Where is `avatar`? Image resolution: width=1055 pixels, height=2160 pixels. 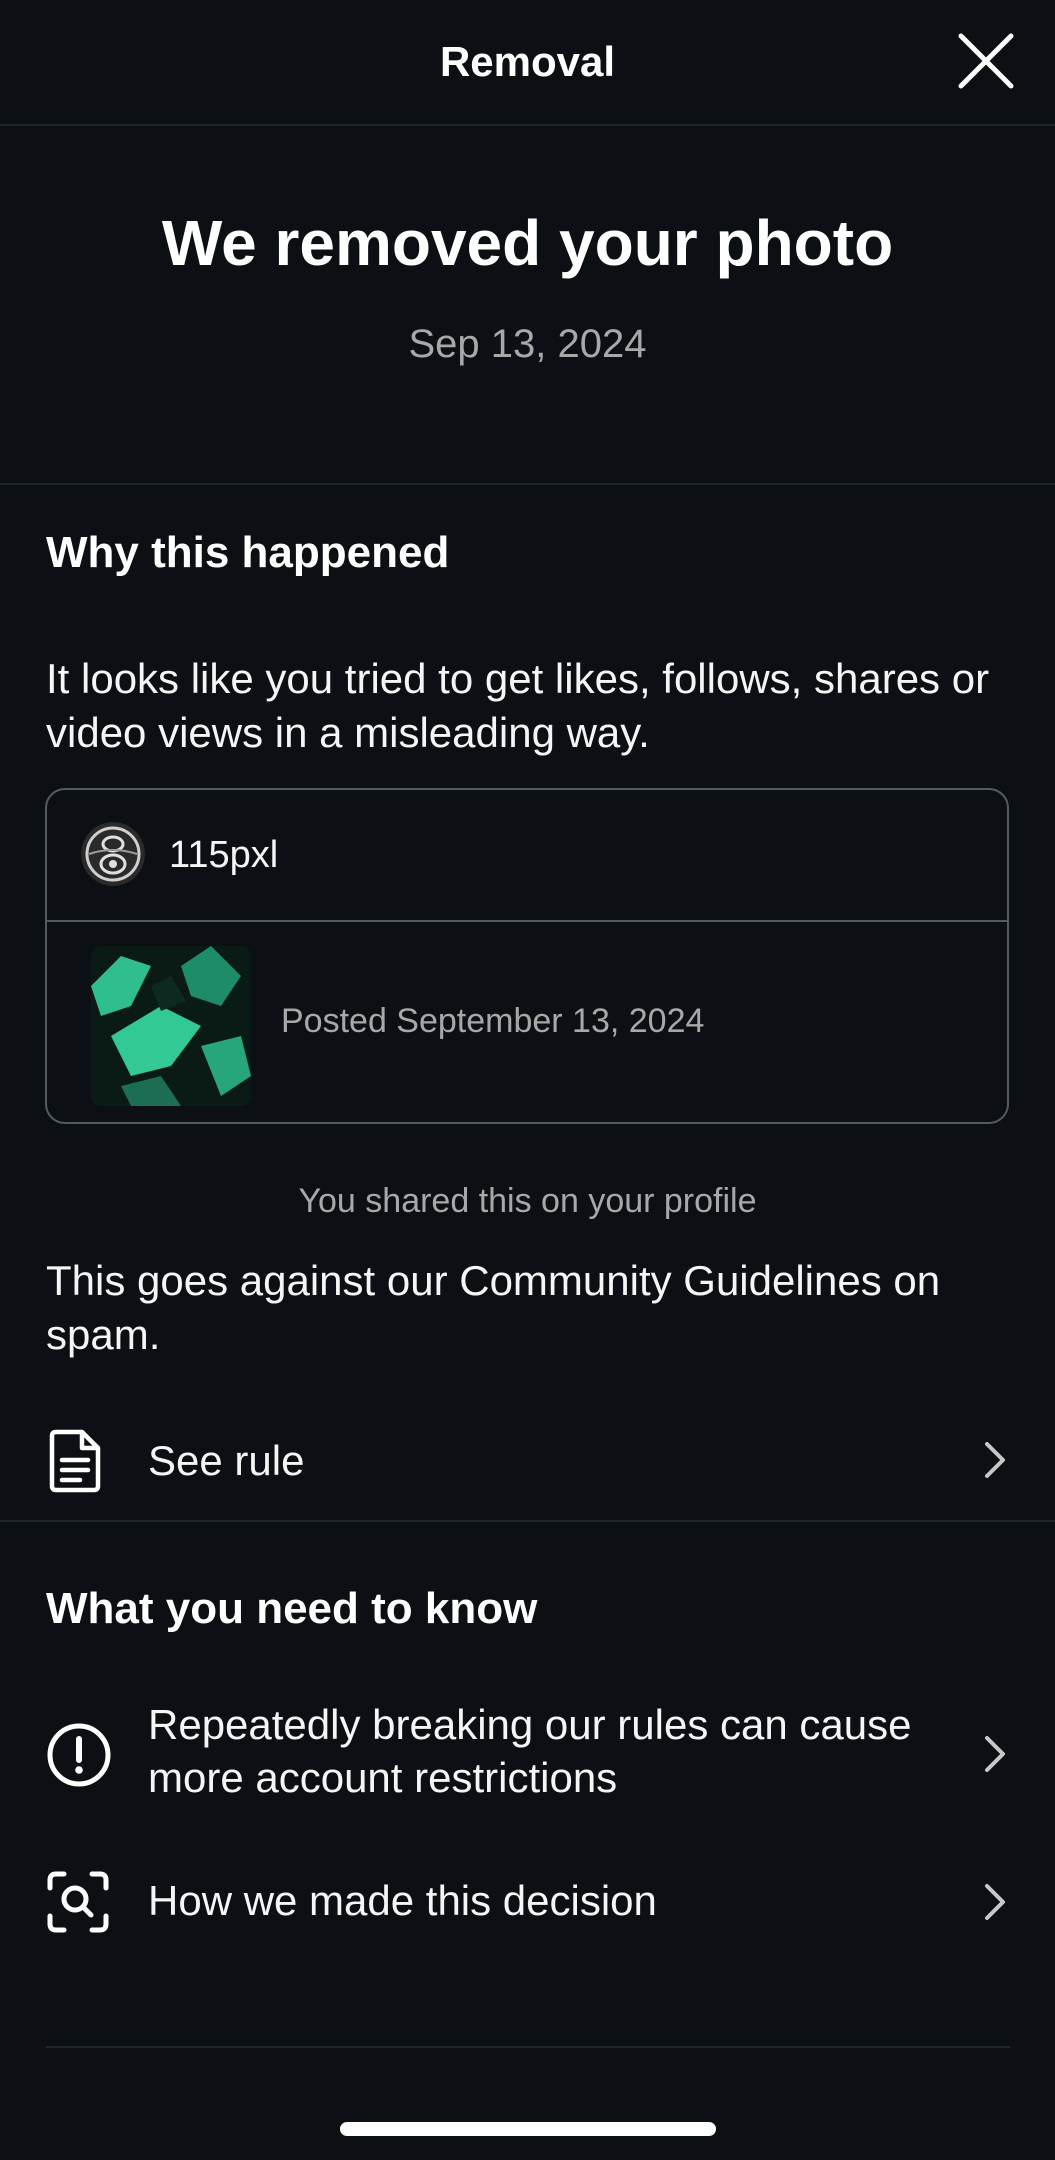 avatar is located at coordinates (113, 854).